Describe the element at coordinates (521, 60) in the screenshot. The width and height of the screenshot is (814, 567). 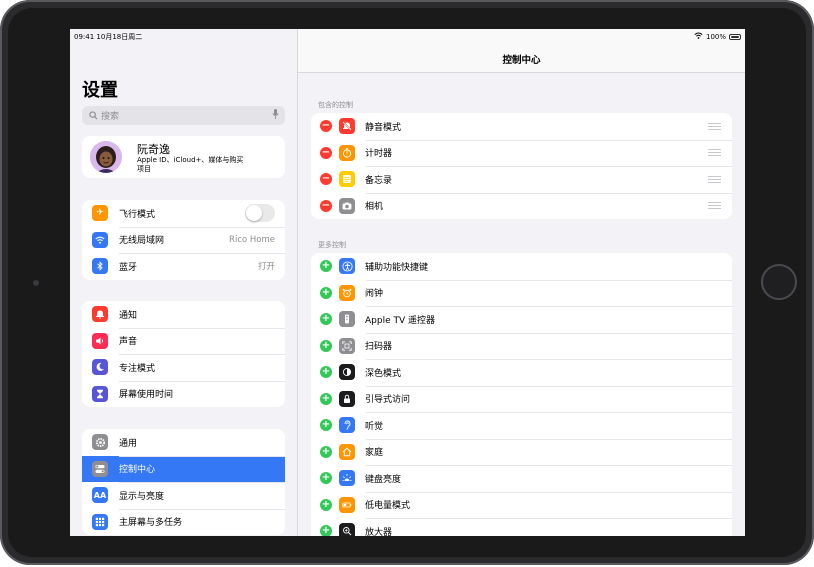
I see `page-title: 控制中心` at that location.